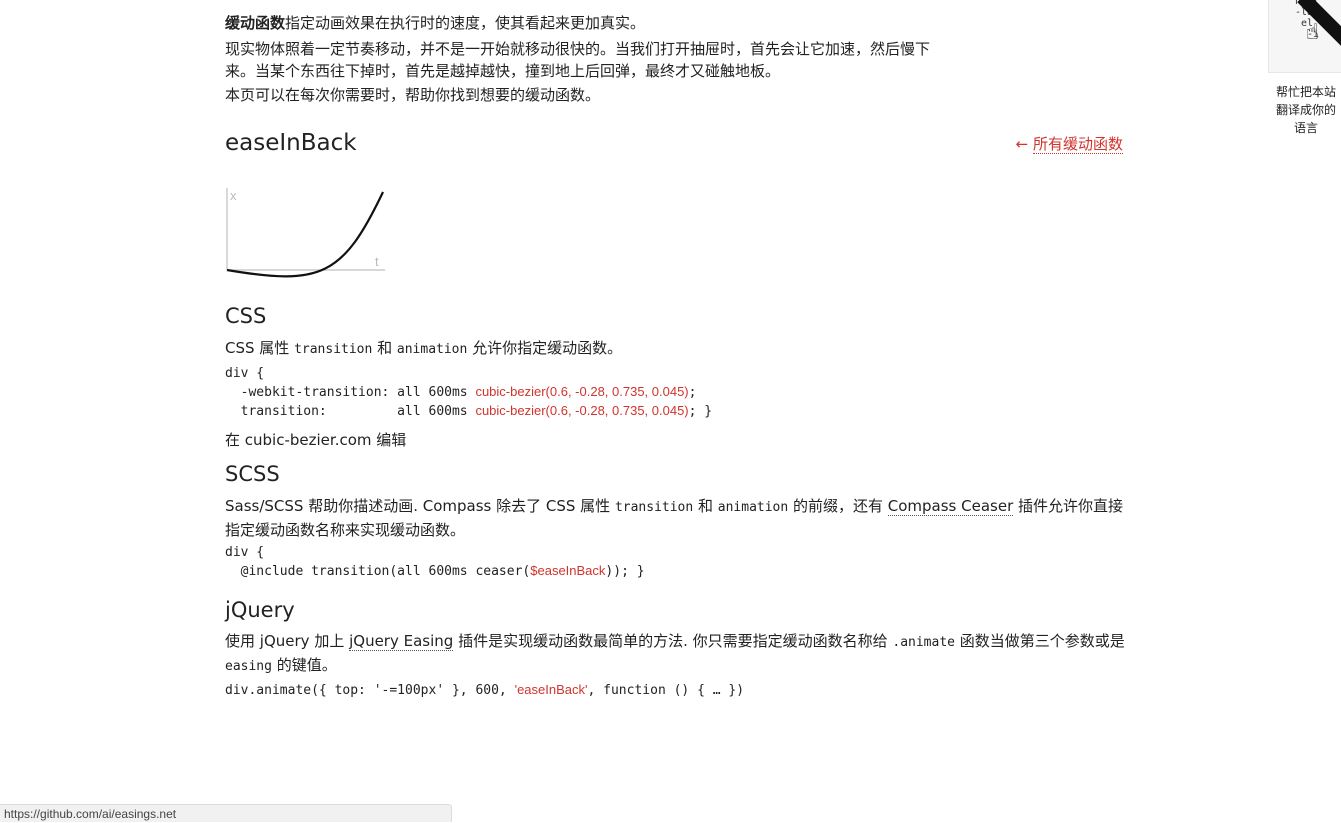 The height and width of the screenshot is (823, 1341). What do you see at coordinates (260, 348) in the screenshot?
I see `css-desc-text-a: CSS 属性` at bounding box center [260, 348].